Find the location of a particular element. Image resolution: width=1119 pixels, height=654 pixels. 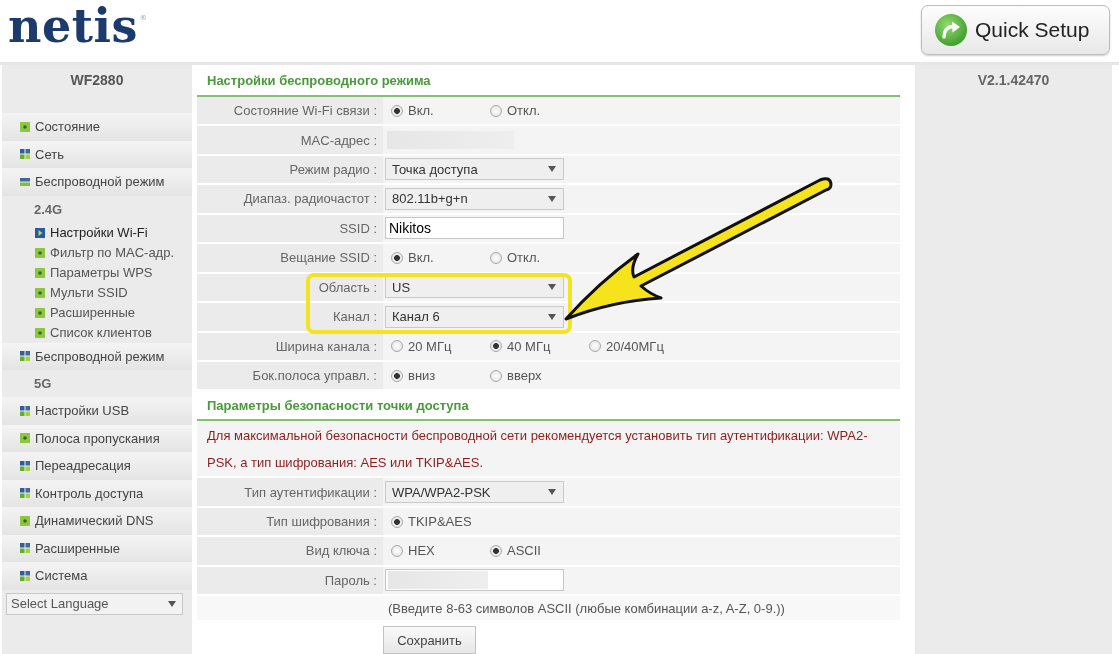

radio-label: 20/40МГц is located at coordinates (635, 346).